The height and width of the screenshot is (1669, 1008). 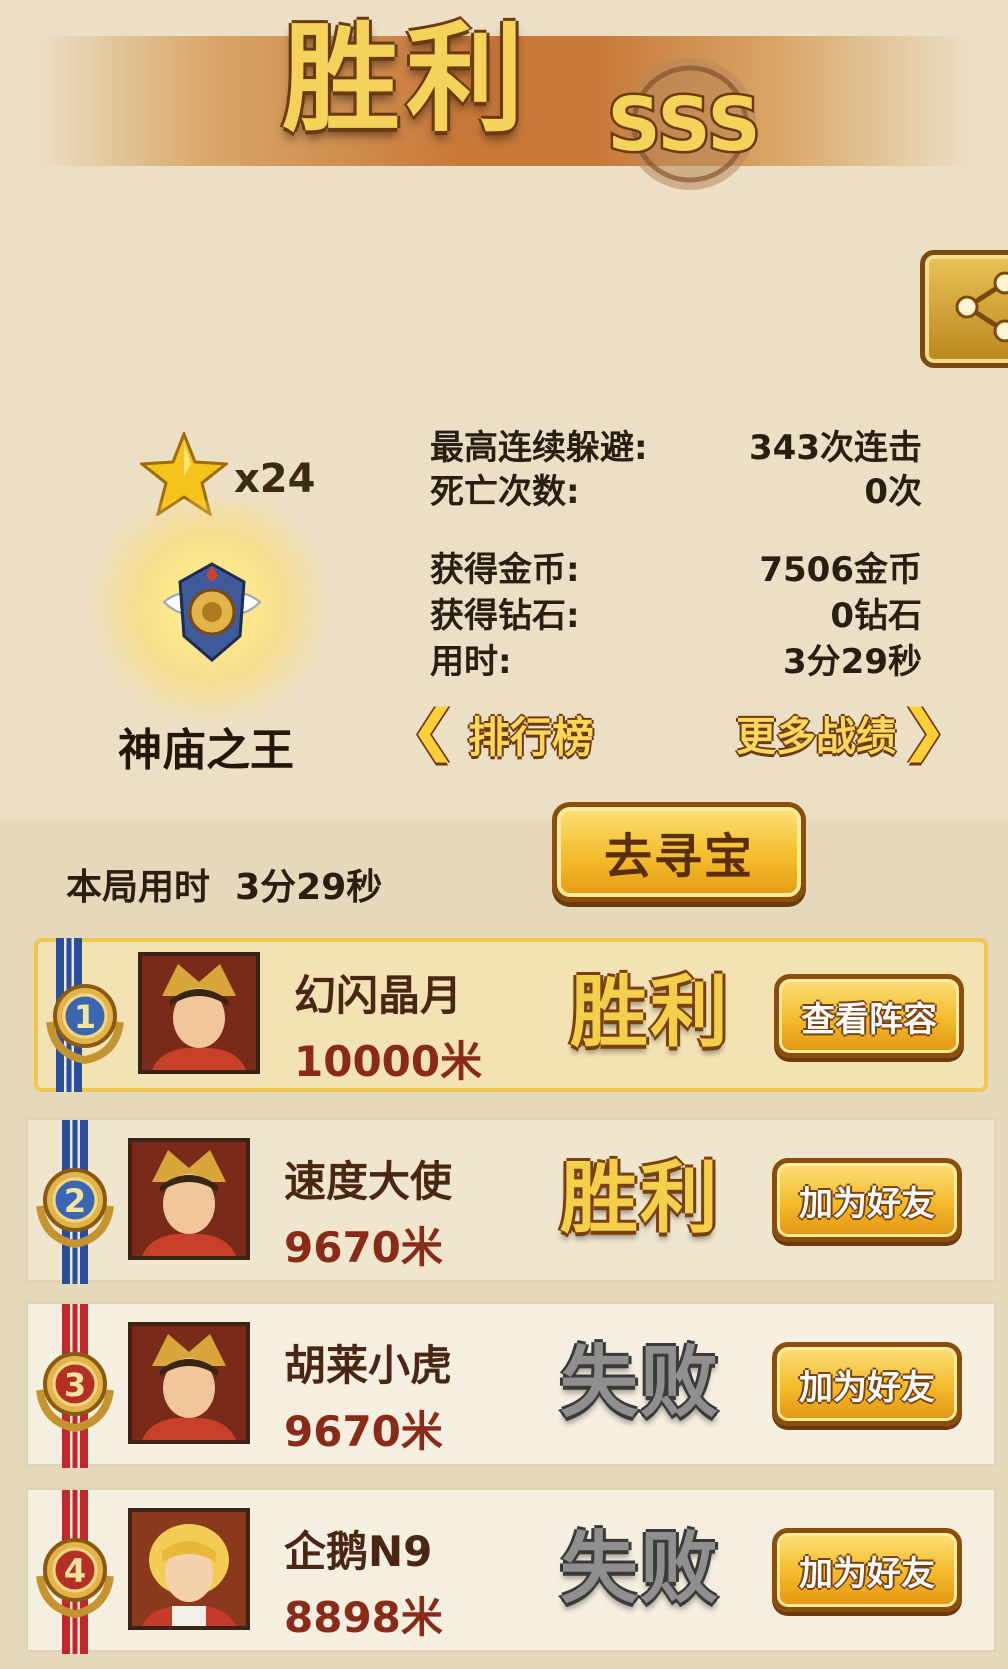 What do you see at coordinates (368, 1365) in the screenshot?
I see `player-name: 胡莱小虎` at bounding box center [368, 1365].